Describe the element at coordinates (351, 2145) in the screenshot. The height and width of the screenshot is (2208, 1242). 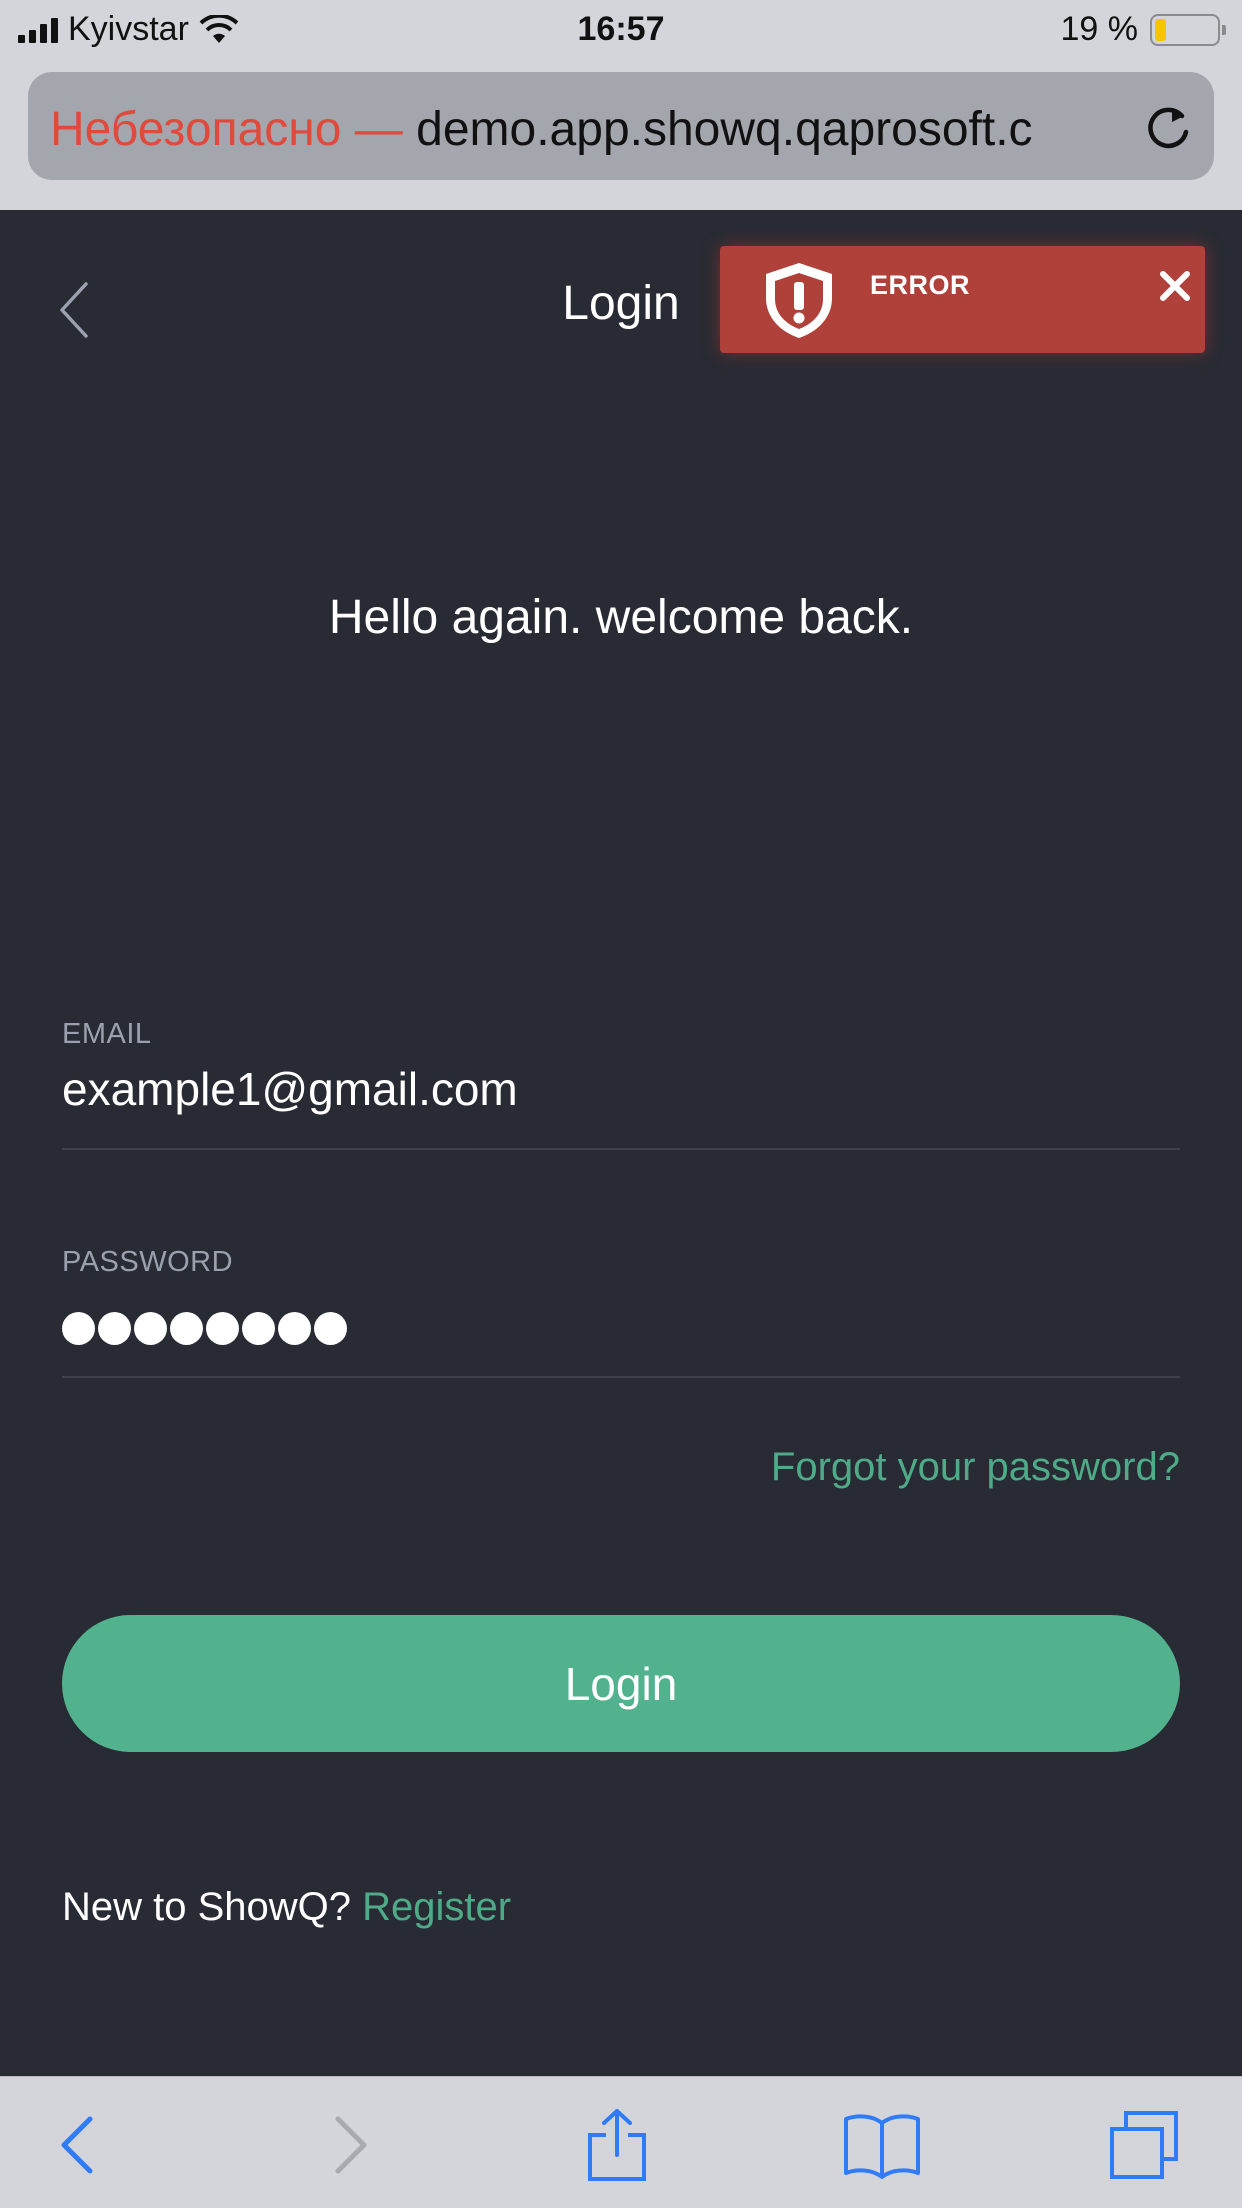
I see `forward-icon` at that location.